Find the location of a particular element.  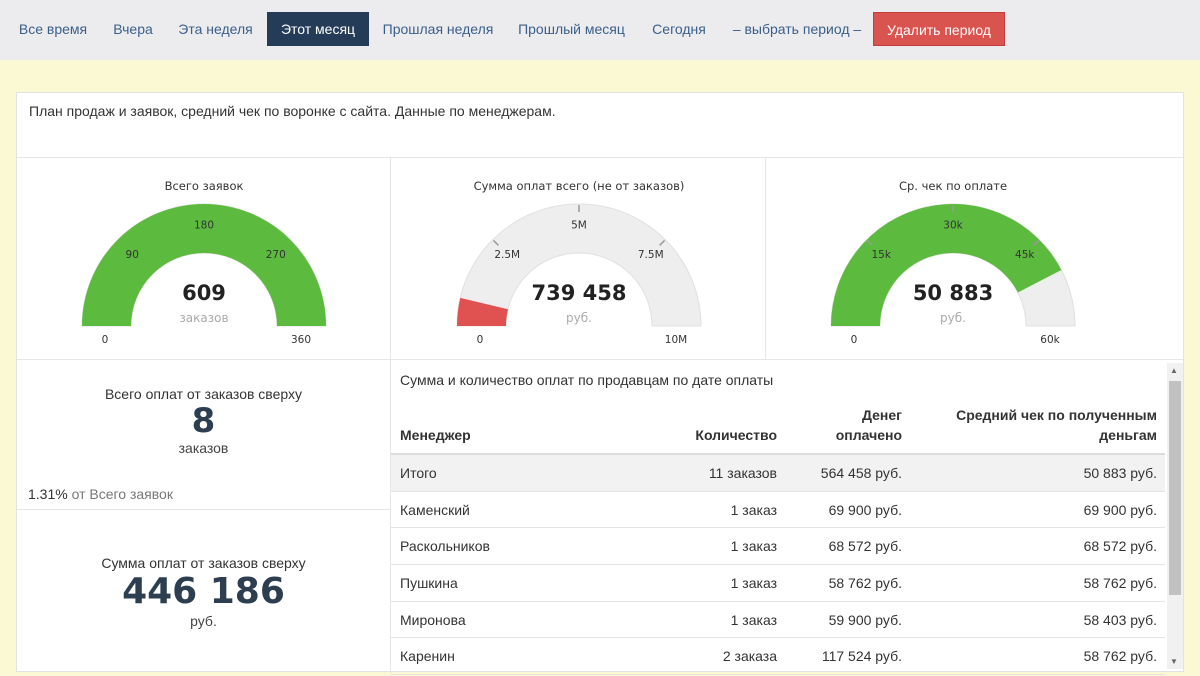

percent-of-requests: 1.31% от Всего заявок is located at coordinates (100, 494).